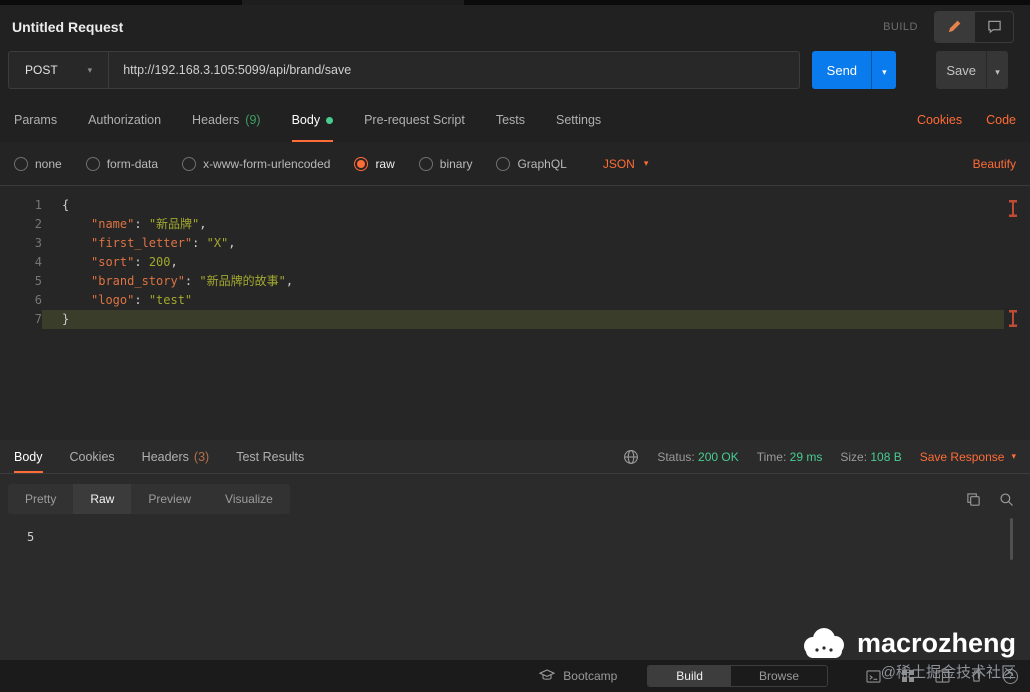 This screenshot has width=1030, height=692. Describe the element at coordinates (1011, 539) in the screenshot. I see `response-scrollbar` at that location.